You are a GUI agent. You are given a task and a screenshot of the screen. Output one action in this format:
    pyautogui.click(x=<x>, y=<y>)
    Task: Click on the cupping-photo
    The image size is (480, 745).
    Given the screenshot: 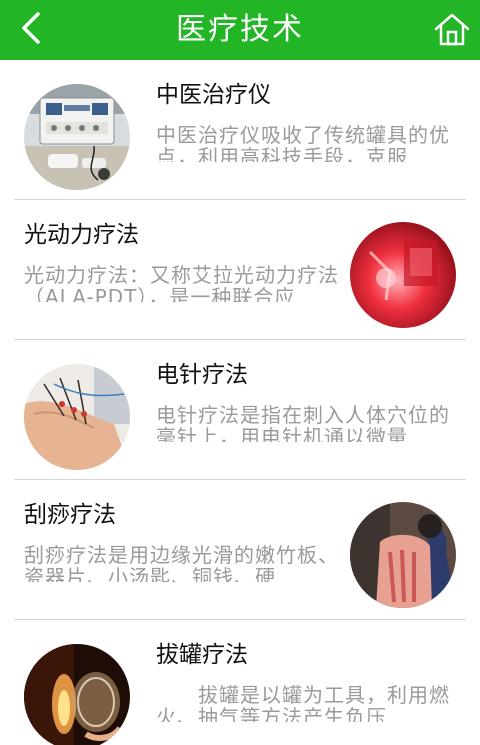 What is the action you would take?
    pyautogui.click(x=77, y=694)
    